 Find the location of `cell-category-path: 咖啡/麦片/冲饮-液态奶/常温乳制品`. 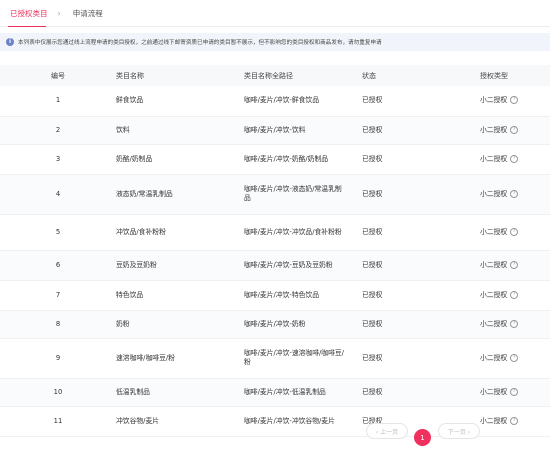

cell-category-path: 咖啡/麦片/冲饮-液态奶/常温乳制品 is located at coordinates (303, 194).